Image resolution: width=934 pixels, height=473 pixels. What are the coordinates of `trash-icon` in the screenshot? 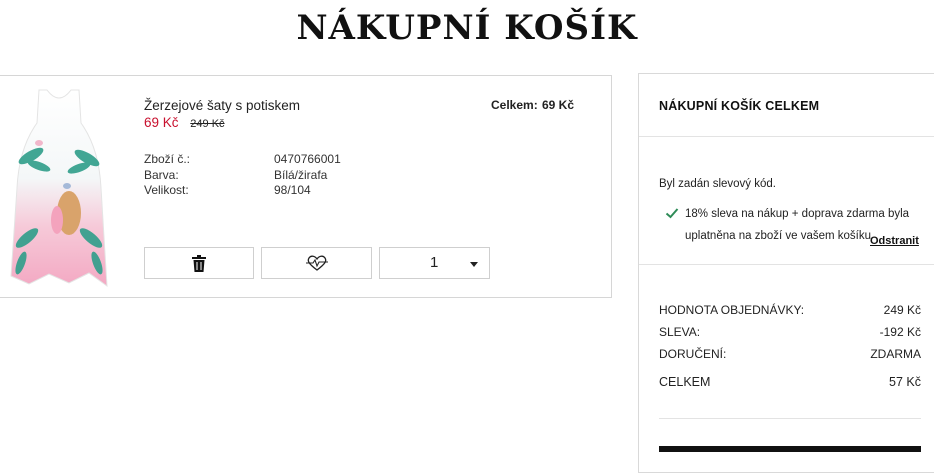 It's located at (199, 263).